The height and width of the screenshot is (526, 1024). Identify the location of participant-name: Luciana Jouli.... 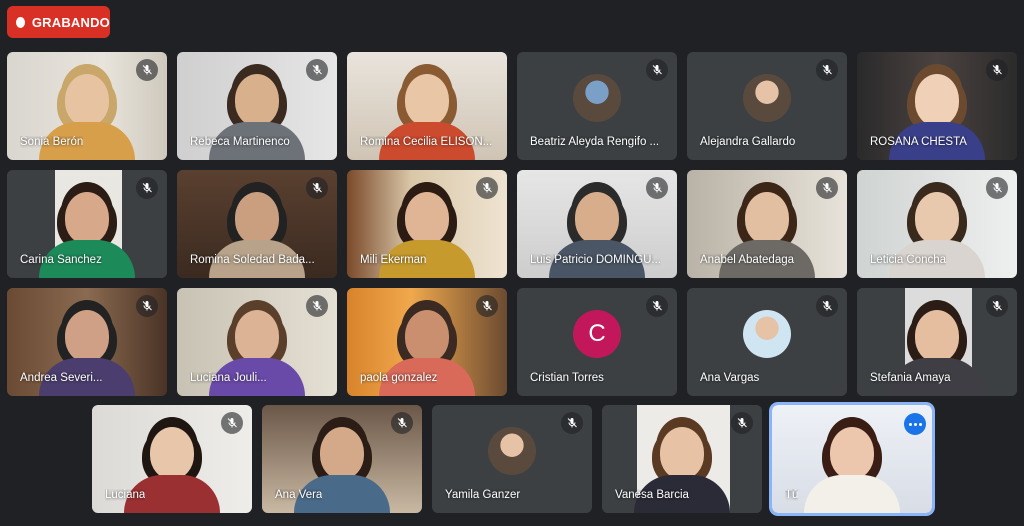
(228, 378).